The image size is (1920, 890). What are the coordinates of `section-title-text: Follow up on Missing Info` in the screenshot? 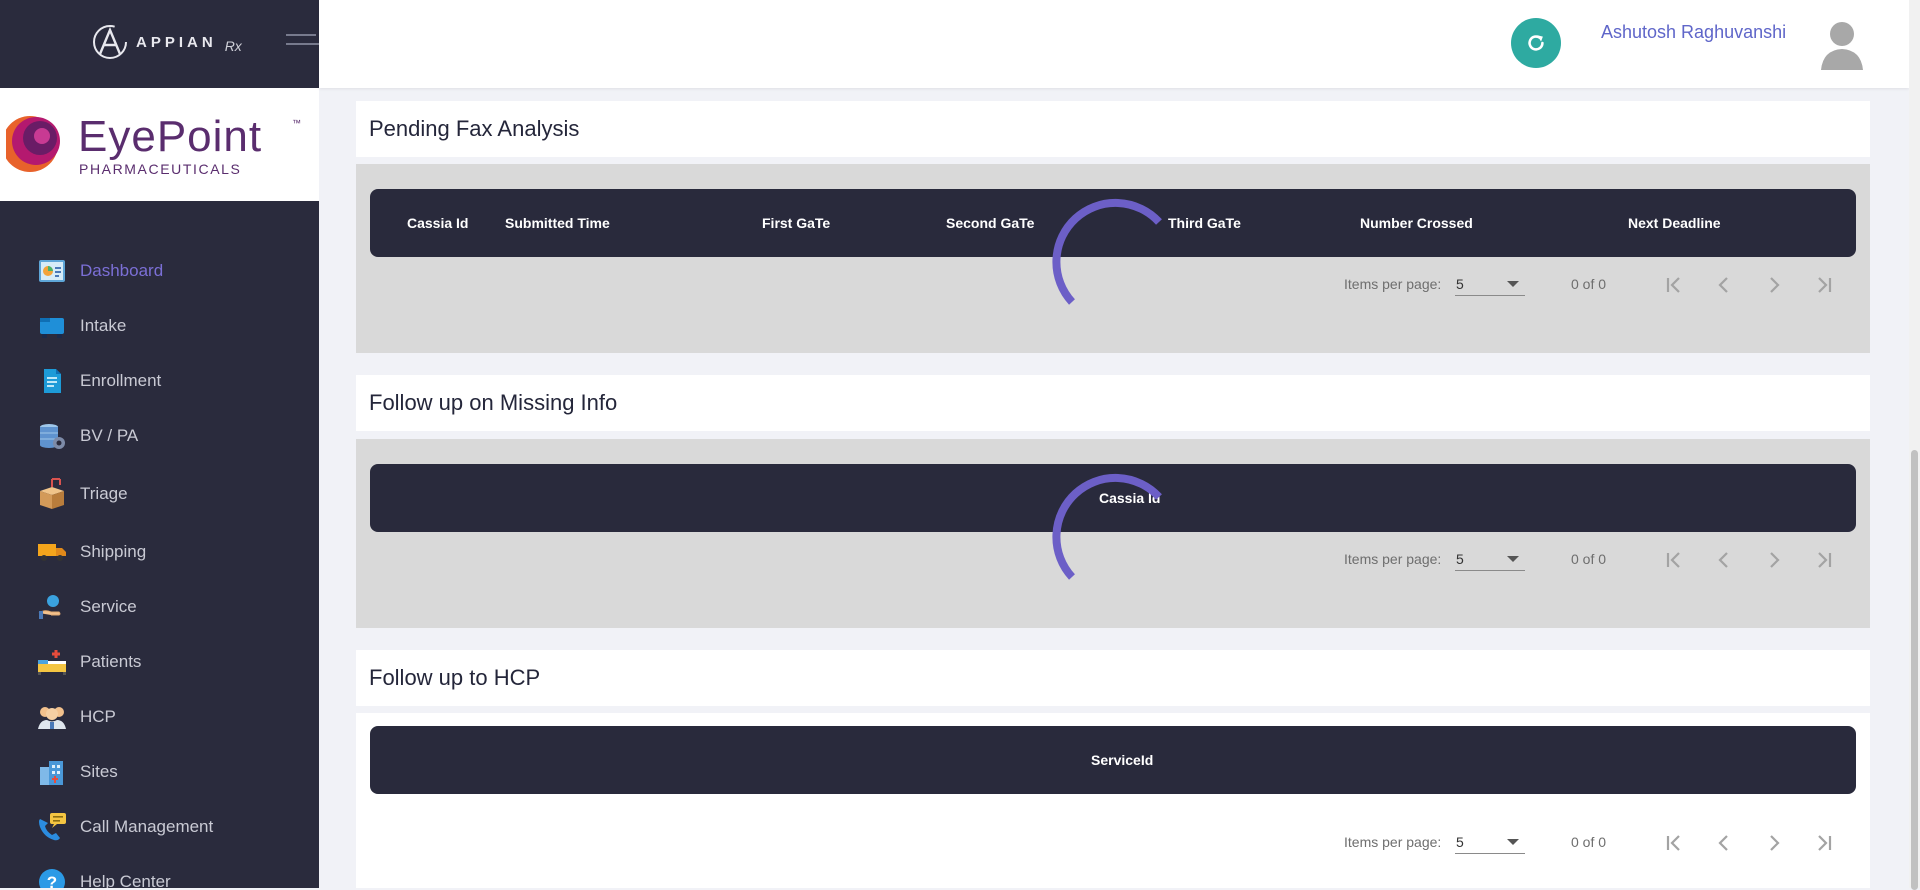 It's located at (493, 402).